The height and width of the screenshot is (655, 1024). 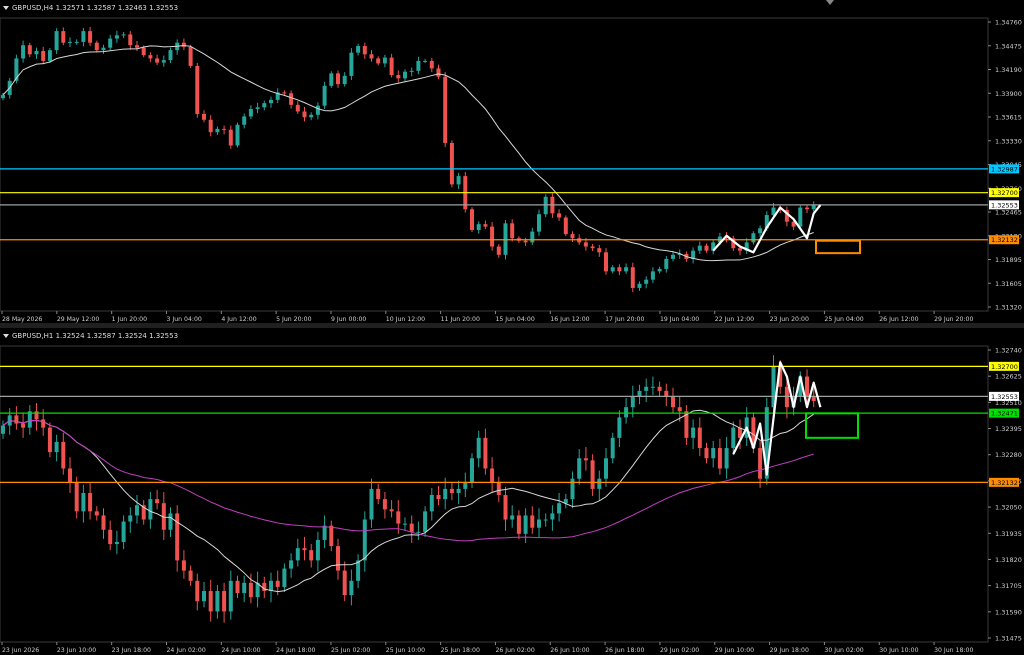 I want to click on x-tick-label: 19 Jun 04:00, so click(x=679, y=319).